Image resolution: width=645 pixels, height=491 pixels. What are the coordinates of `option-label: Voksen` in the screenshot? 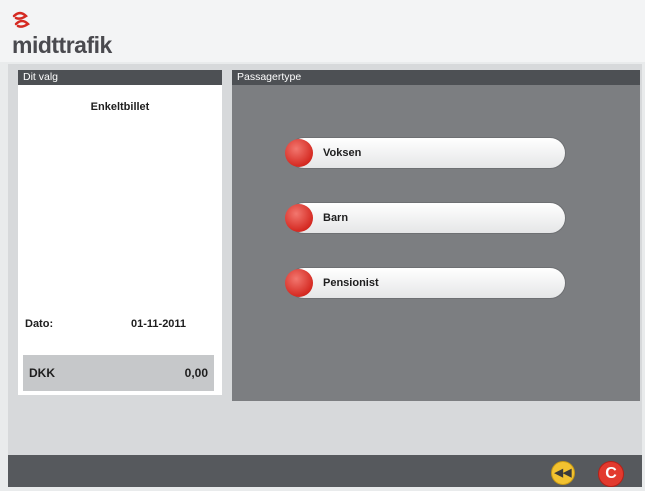 It's located at (342, 153).